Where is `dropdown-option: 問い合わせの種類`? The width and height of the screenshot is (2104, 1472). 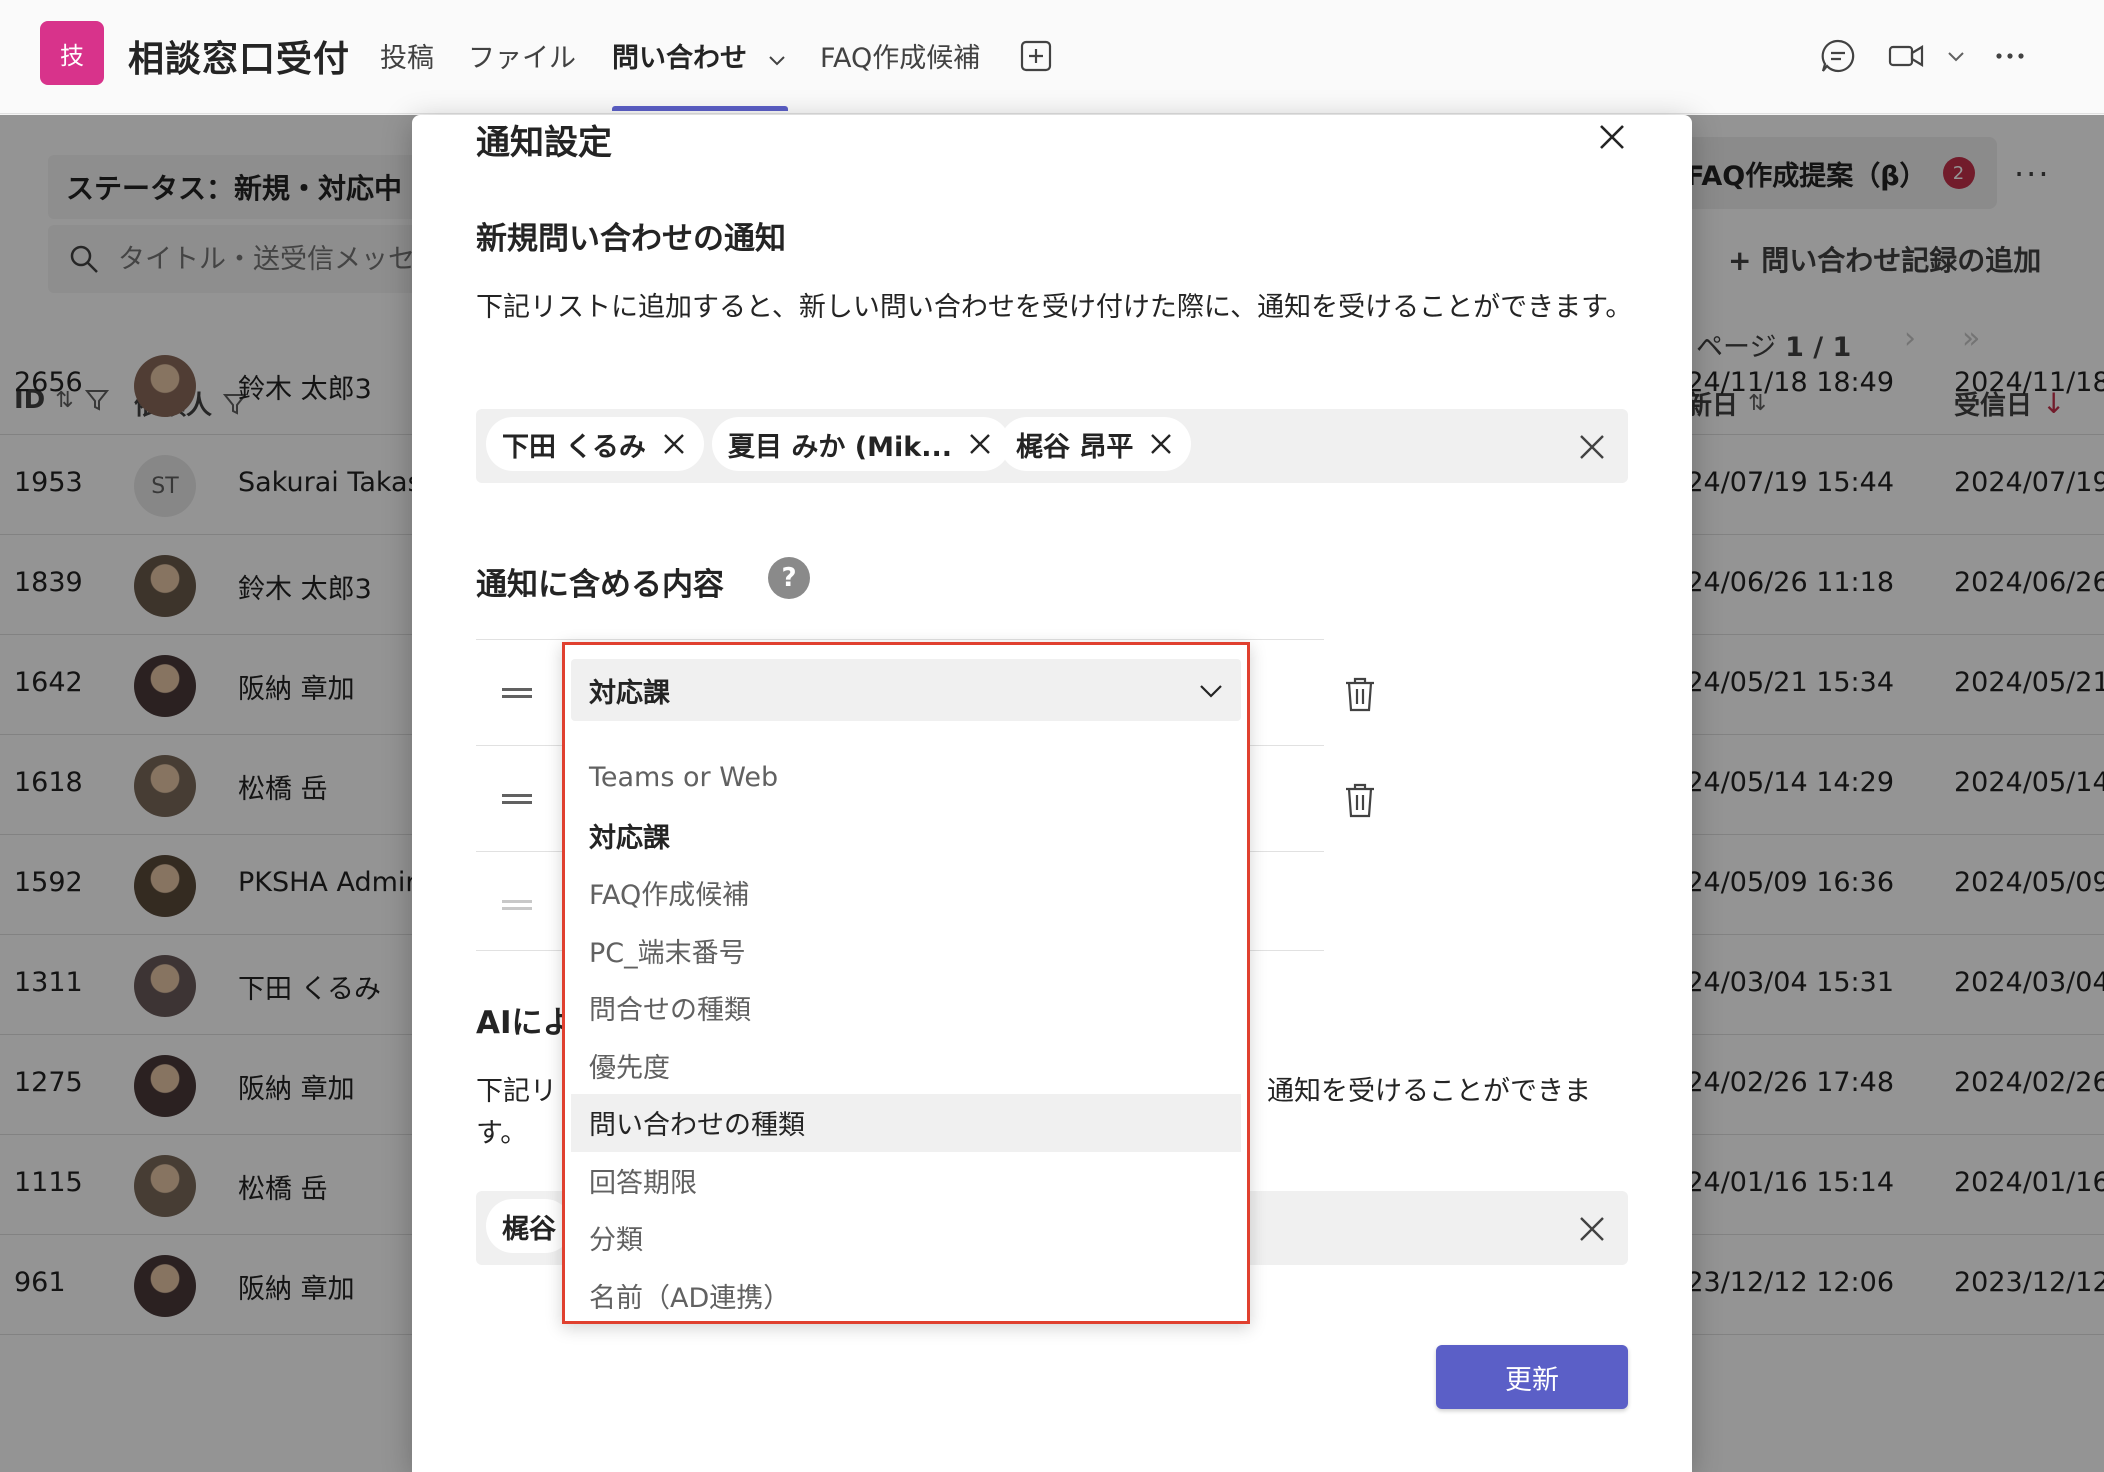
dropdown-option: 問い合わせの種類 is located at coordinates (906, 1123).